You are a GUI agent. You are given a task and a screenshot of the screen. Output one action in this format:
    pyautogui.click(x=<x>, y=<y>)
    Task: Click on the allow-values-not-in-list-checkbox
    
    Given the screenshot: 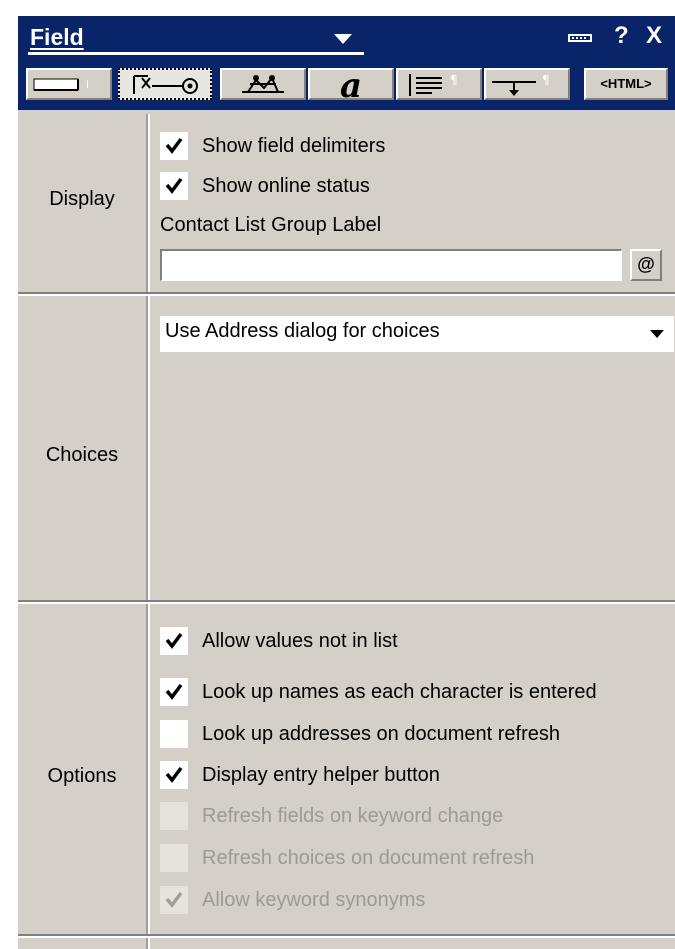 What is the action you would take?
    pyautogui.click(x=174, y=641)
    